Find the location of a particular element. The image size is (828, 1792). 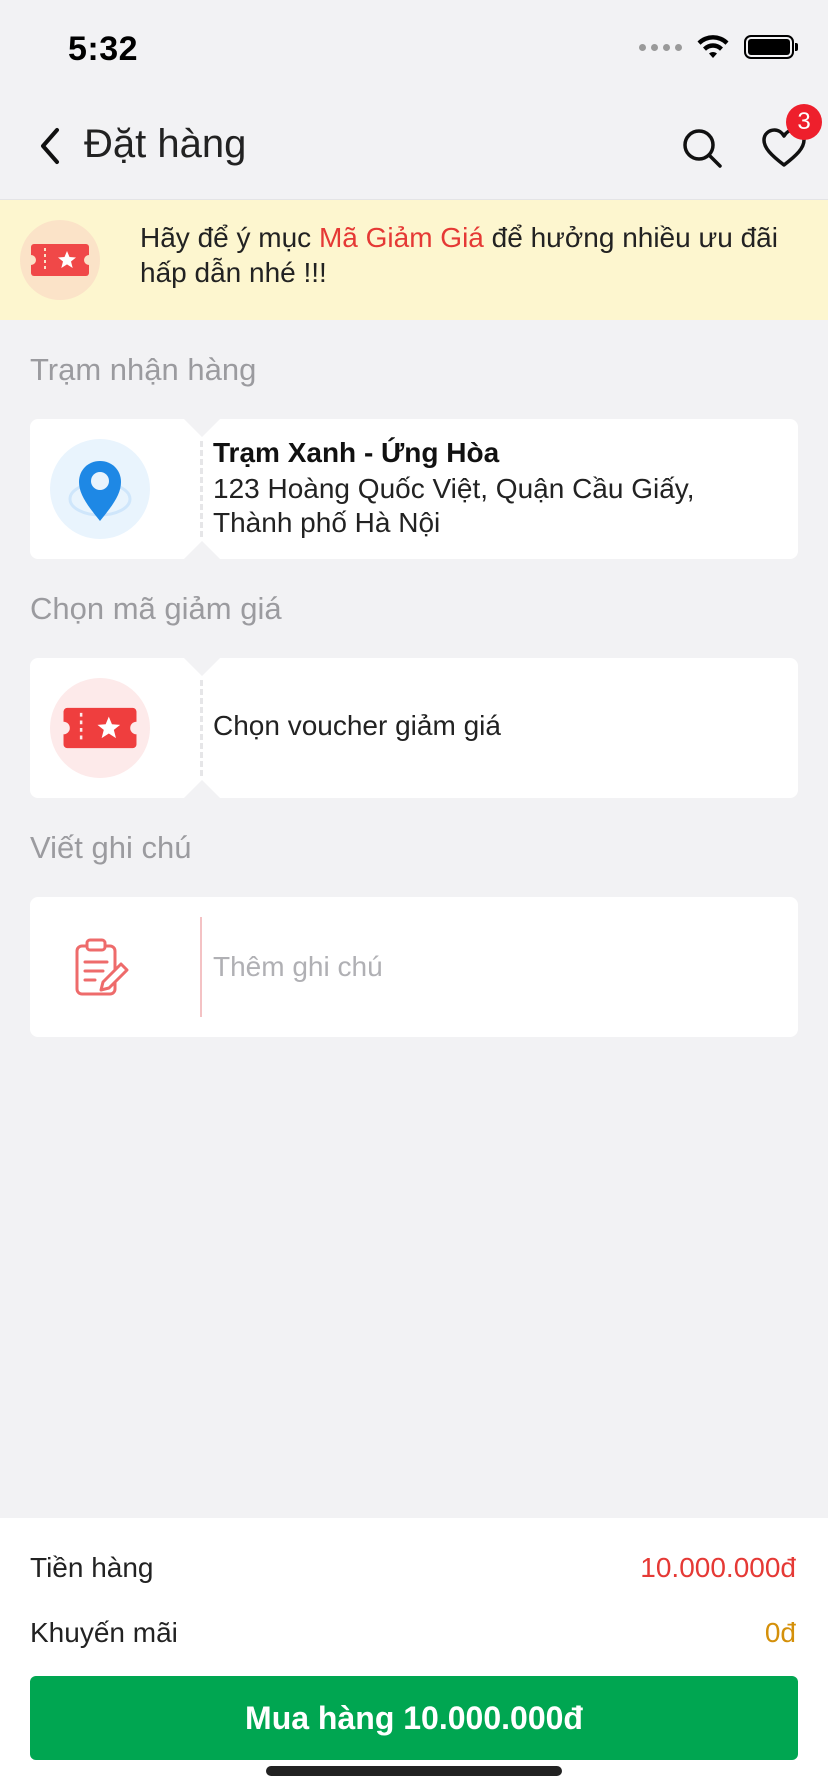

choose-voucher-label: Chọn voucher giảm giá is located at coordinates (357, 726).